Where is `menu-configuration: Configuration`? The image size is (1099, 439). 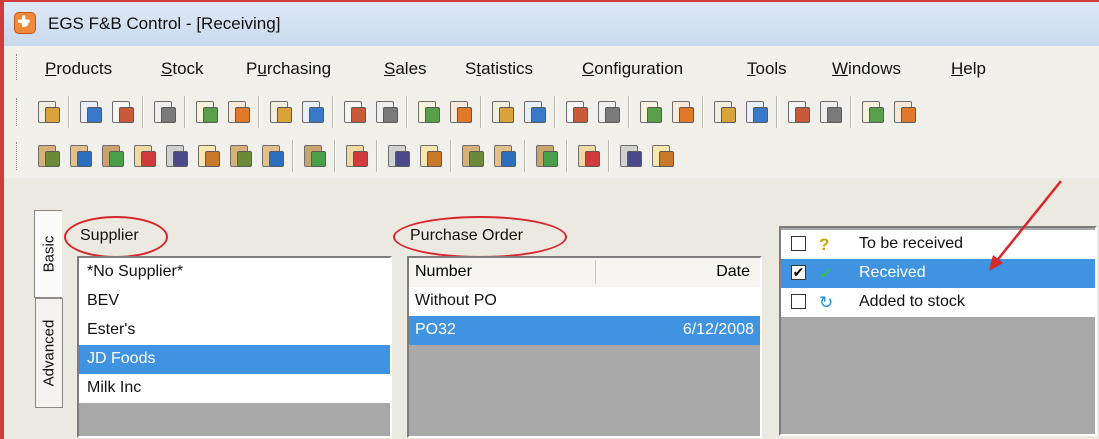 menu-configuration: Configuration is located at coordinates (632, 69).